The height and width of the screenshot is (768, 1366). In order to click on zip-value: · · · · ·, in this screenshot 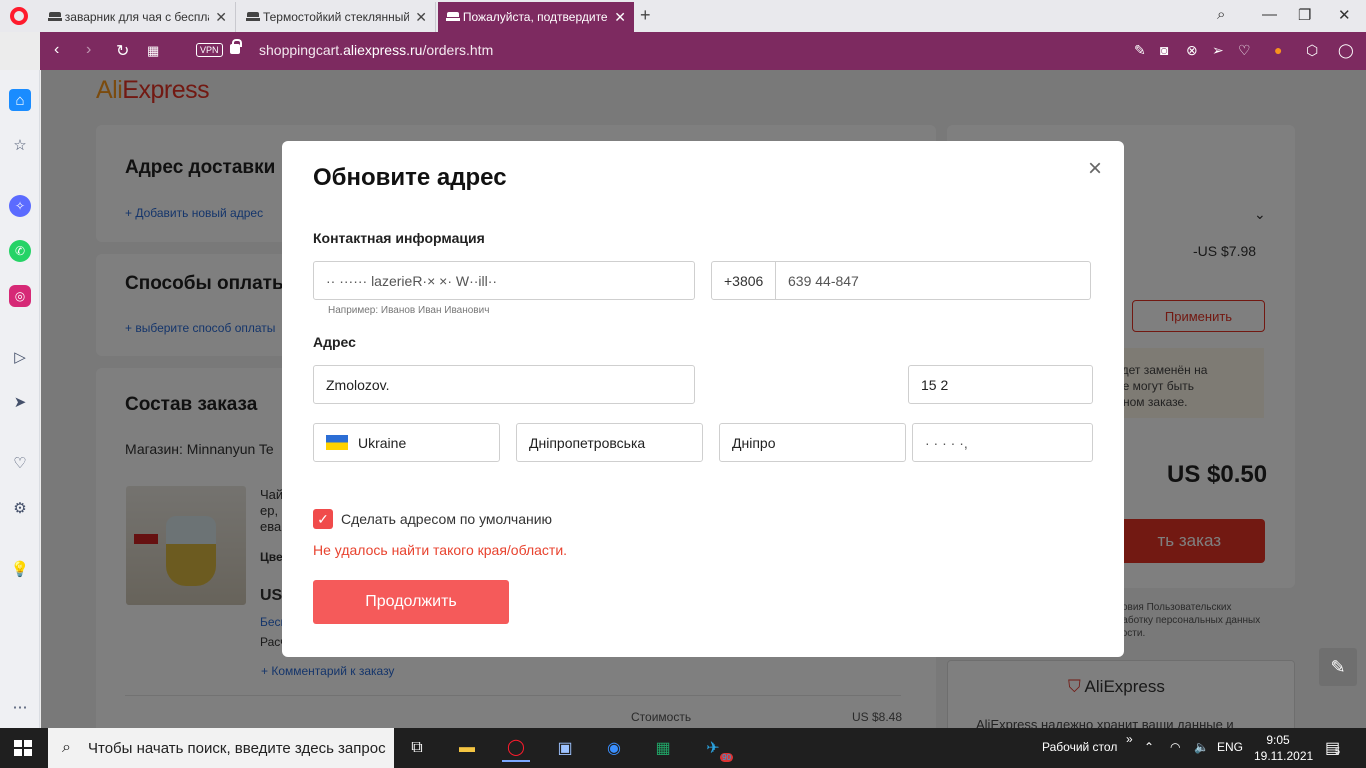, I will do `click(946, 442)`.